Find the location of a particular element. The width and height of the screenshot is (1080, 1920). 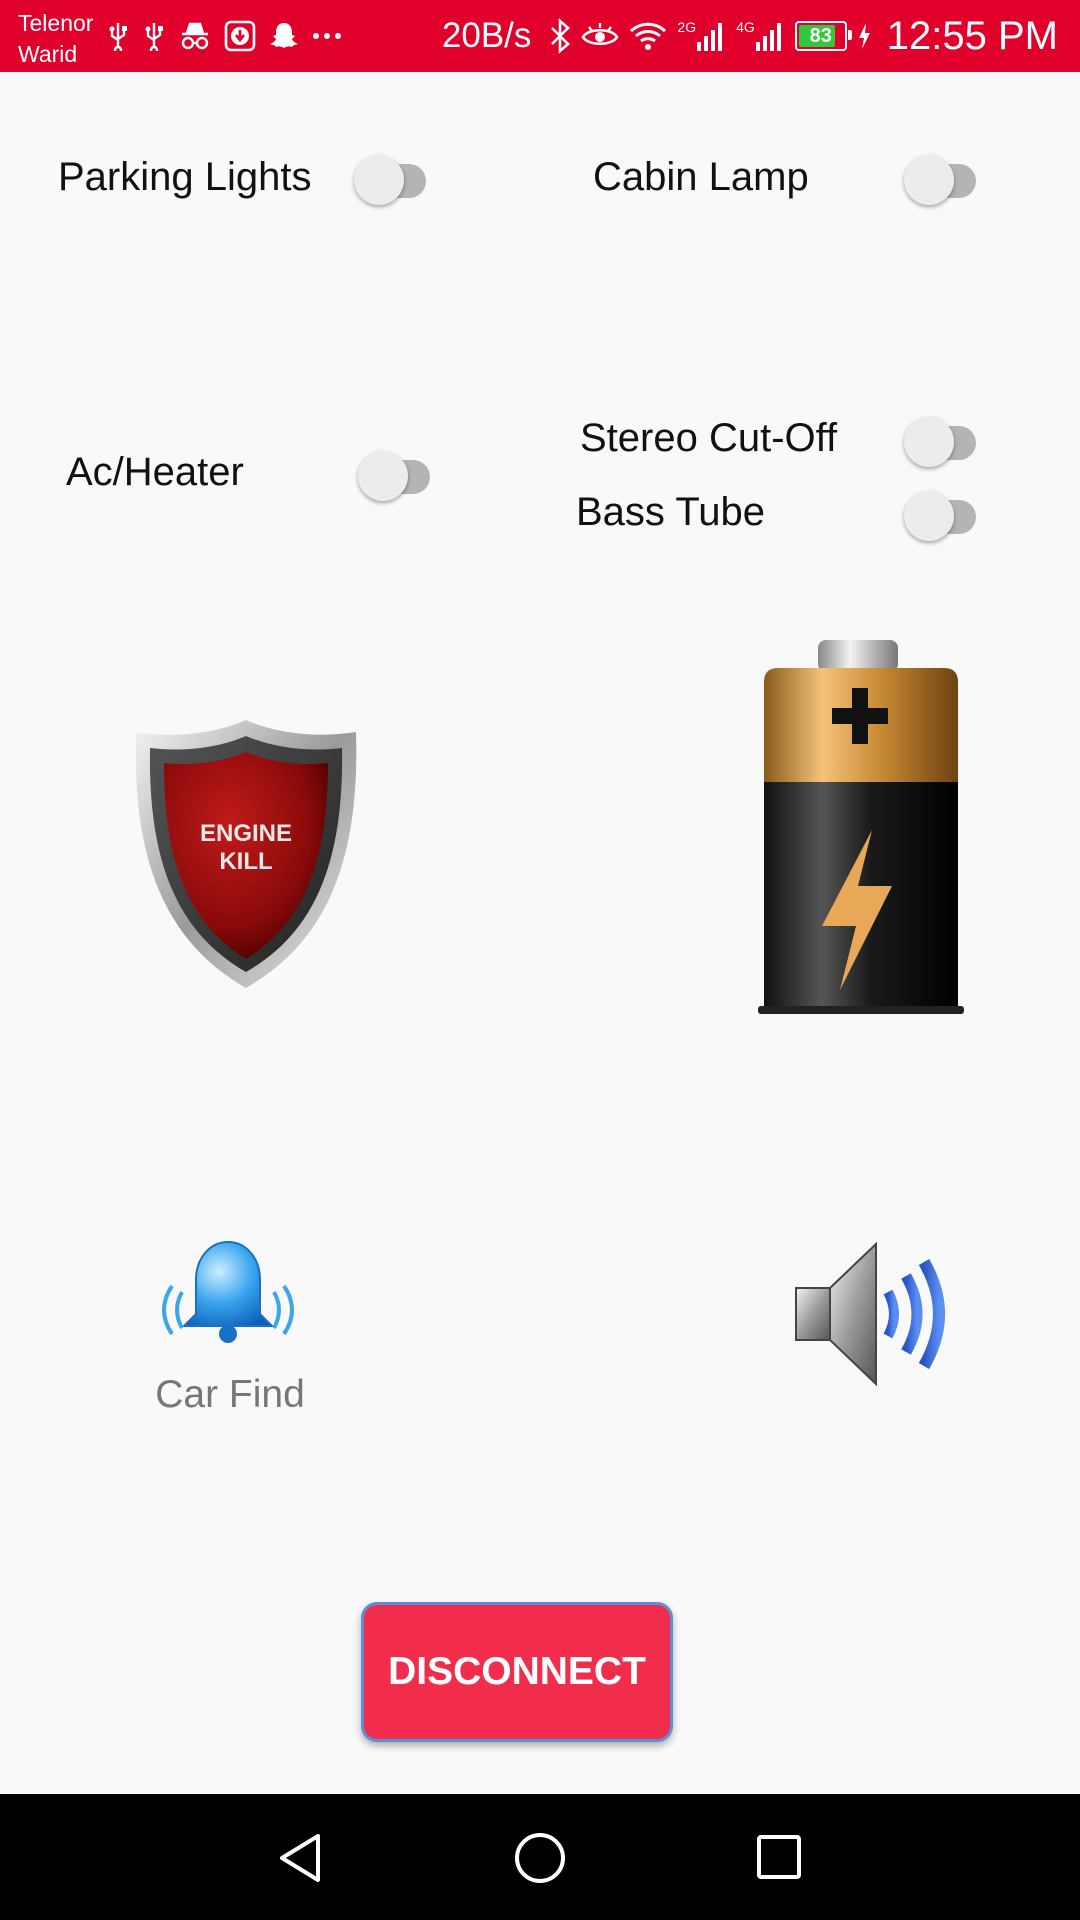

back-icon is located at coordinates (300, 1858).